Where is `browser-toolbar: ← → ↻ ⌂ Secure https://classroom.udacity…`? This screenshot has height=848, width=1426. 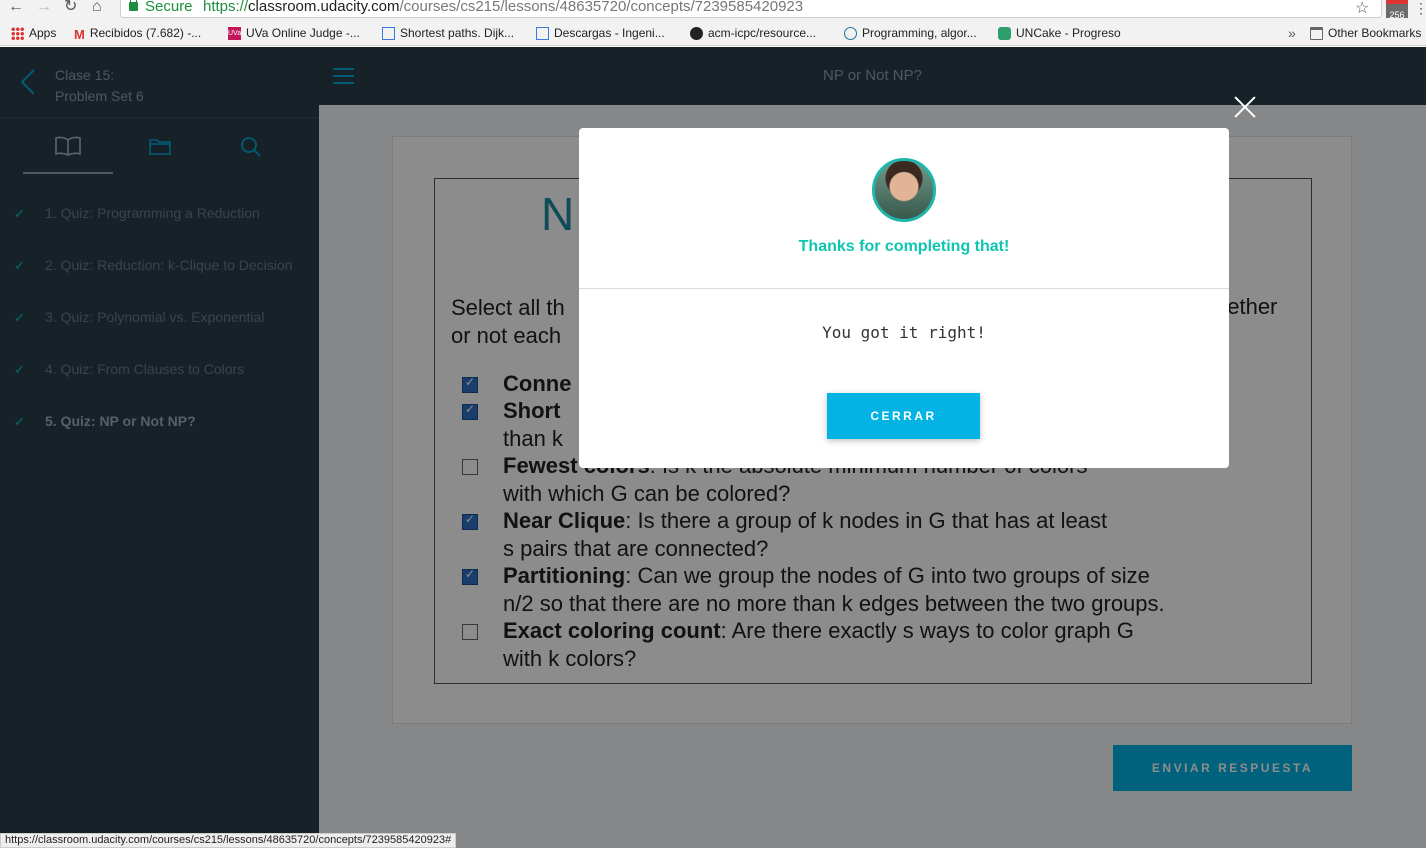 browser-toolbar: ← → ↻ ⌂ Secure https://classroom.udacity… is located at coordinates (713, 11).